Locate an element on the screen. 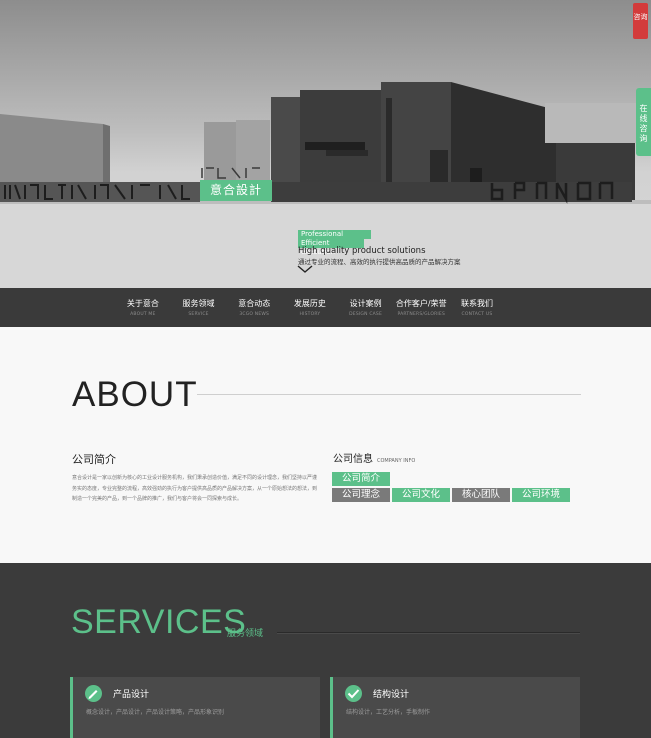  company-info-title: 公司信息 is located at coordinates (353, 459).